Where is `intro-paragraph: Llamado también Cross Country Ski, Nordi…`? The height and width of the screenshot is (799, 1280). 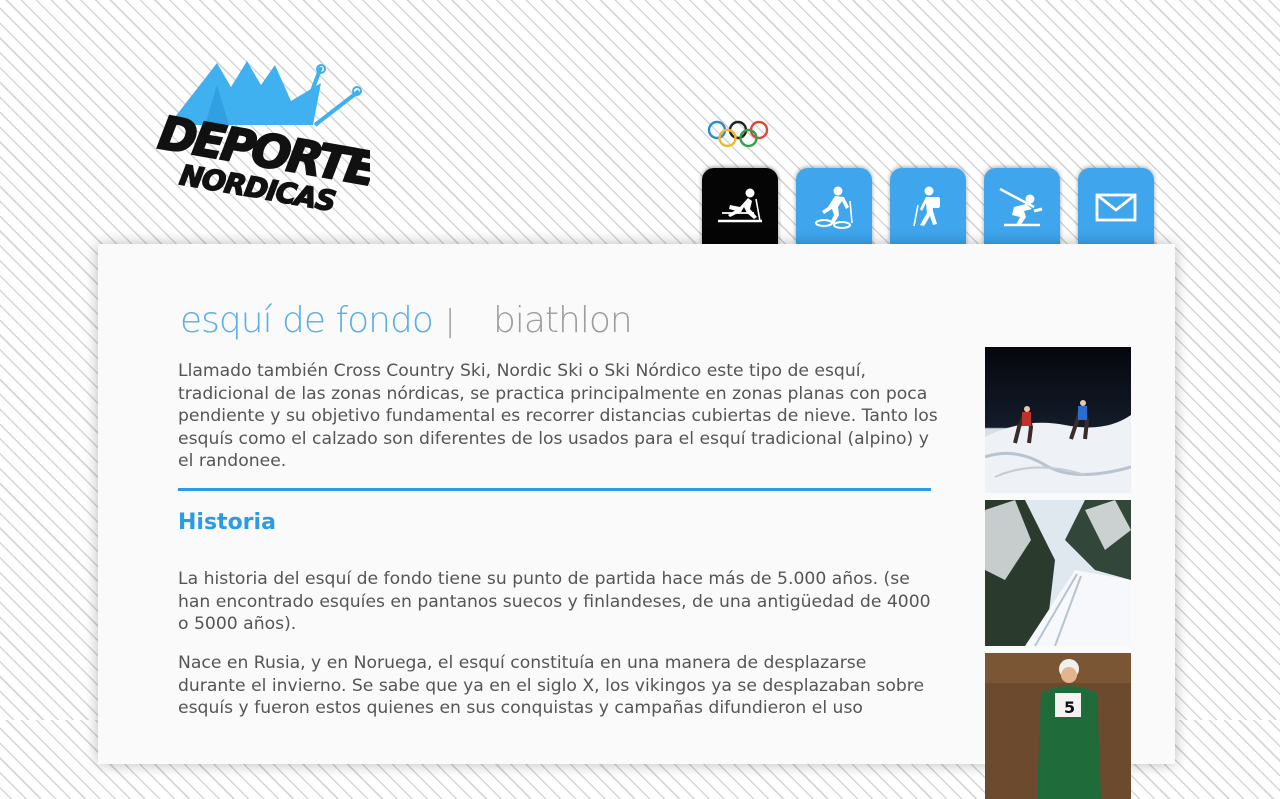
intro-paragraph: Llamado también Cross Country Ski, Nordi… is located at coordinates (558, 416).